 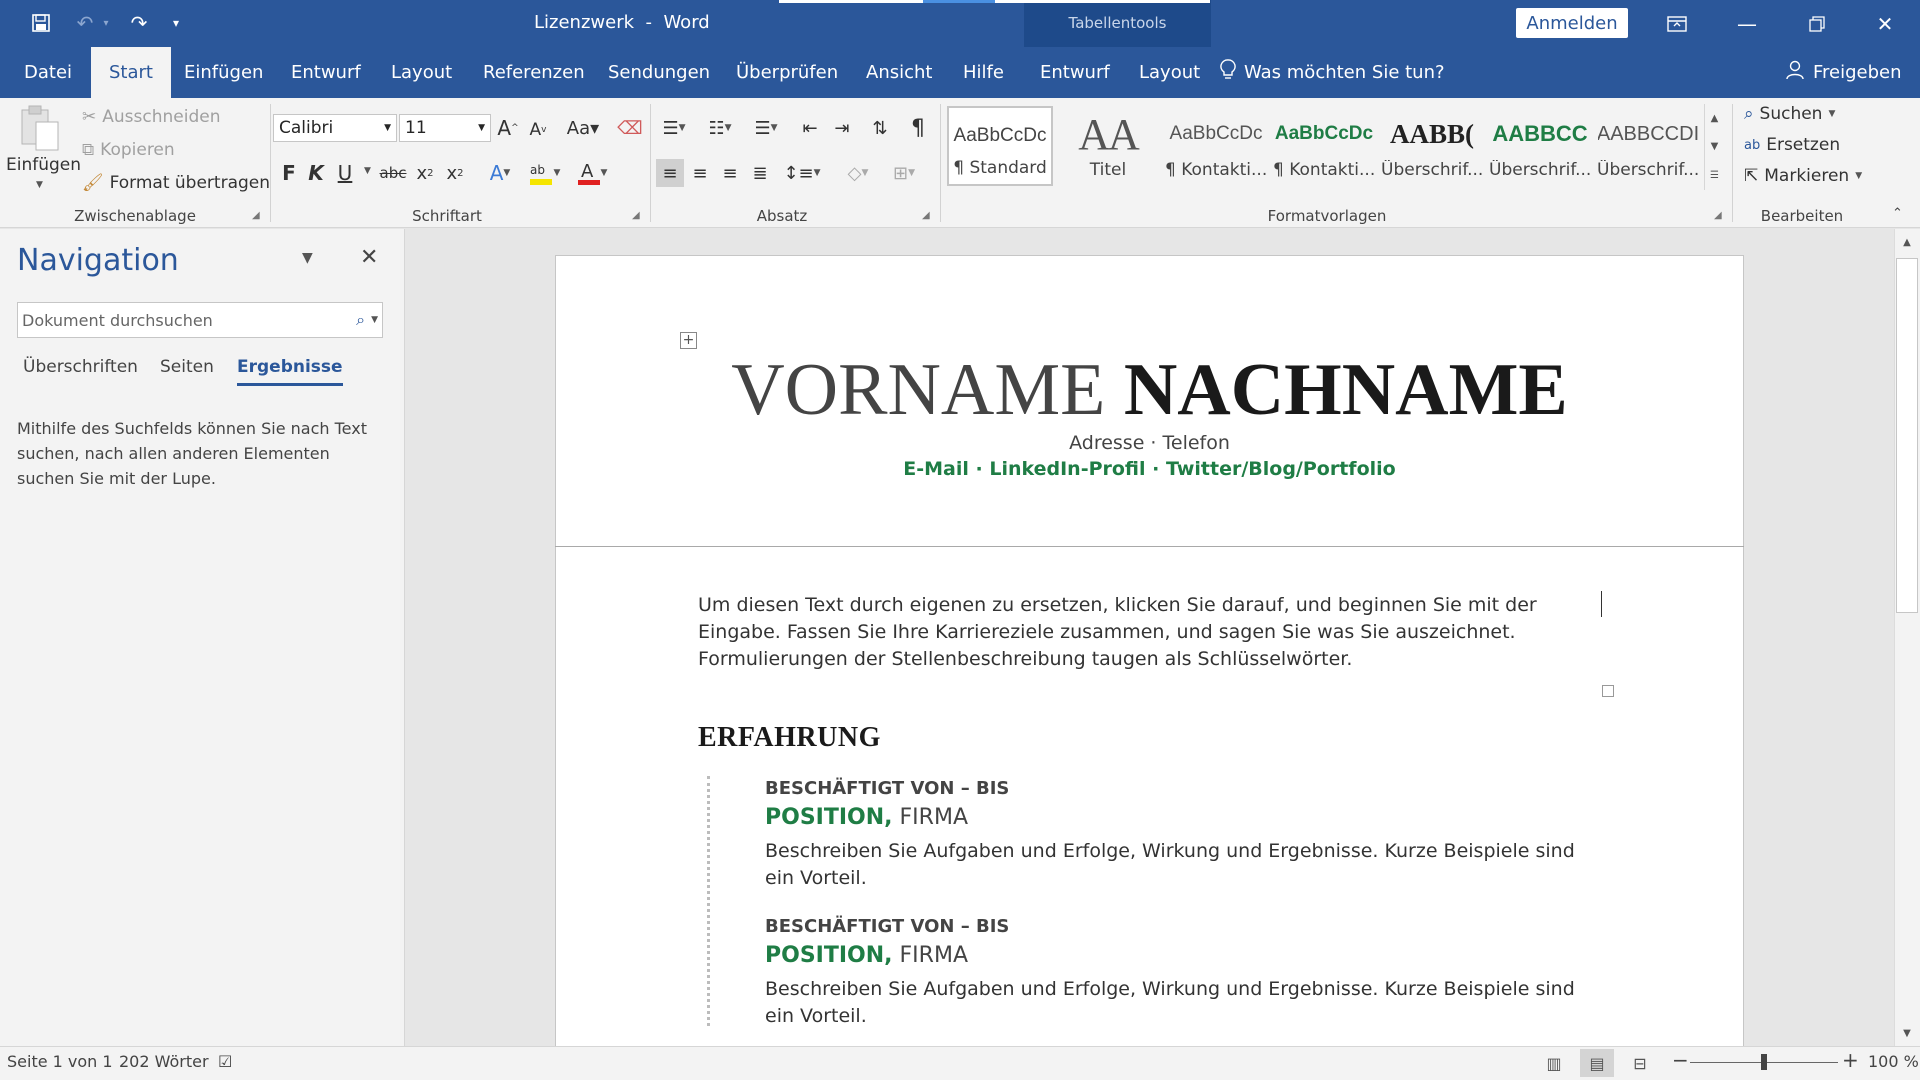 What do you see at coordinates (1893, 1061) in the screenshot?
I see `zoom-level: 100 %` at bounding box center [1893, 1061].